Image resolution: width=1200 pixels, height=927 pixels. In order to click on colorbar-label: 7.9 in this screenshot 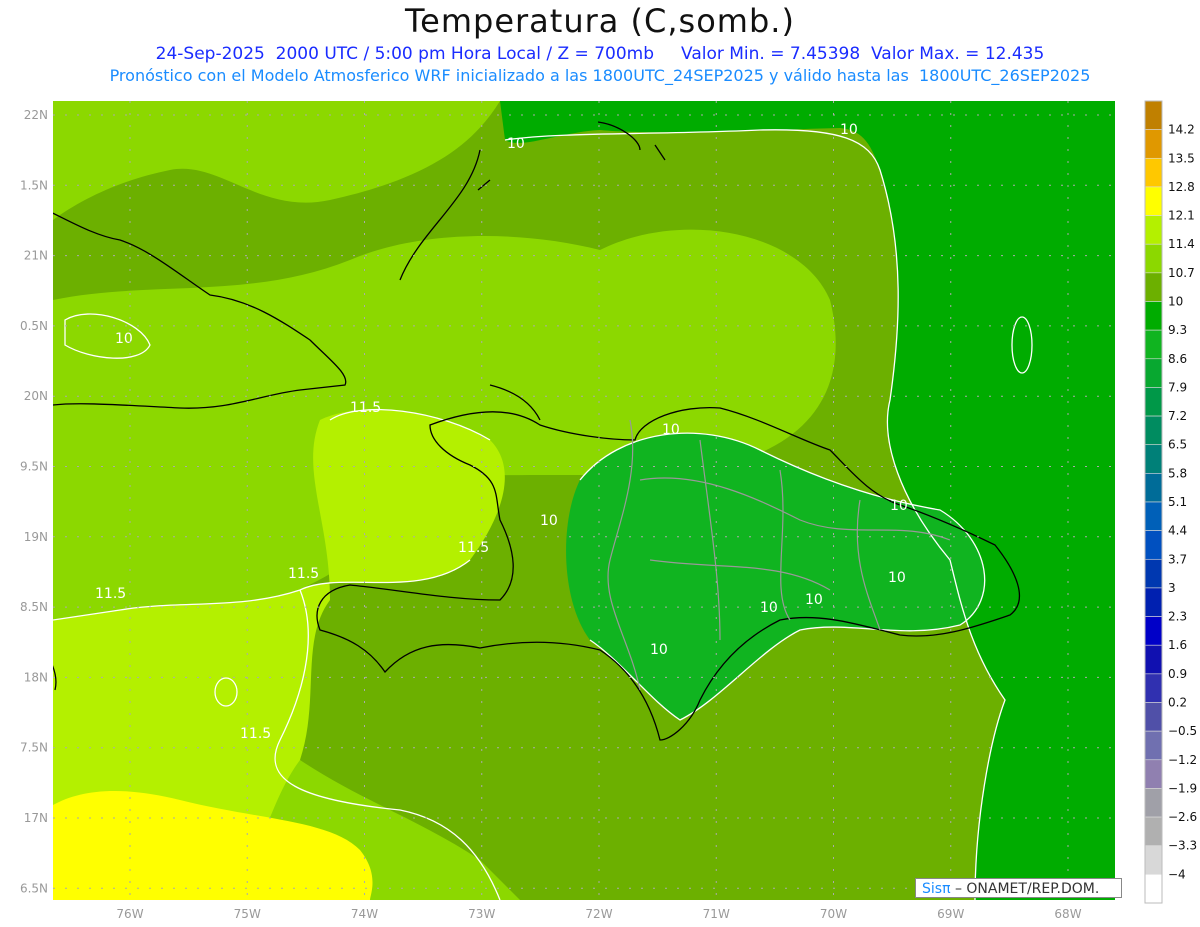, I will do `click(1177, 387)`.